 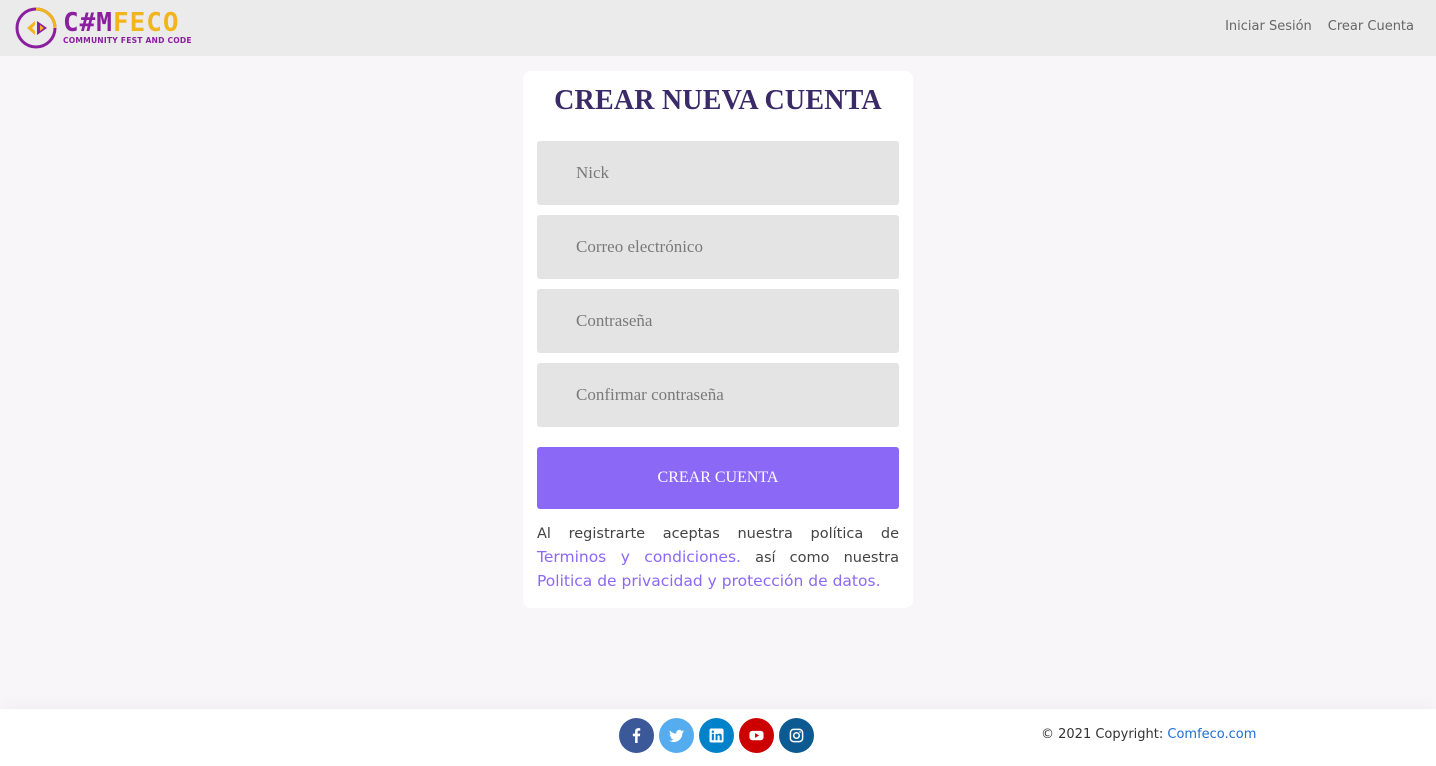 I want to click on copyright: © 2021 Copyright: Comfeco.com, so click(x=1148, y=734).